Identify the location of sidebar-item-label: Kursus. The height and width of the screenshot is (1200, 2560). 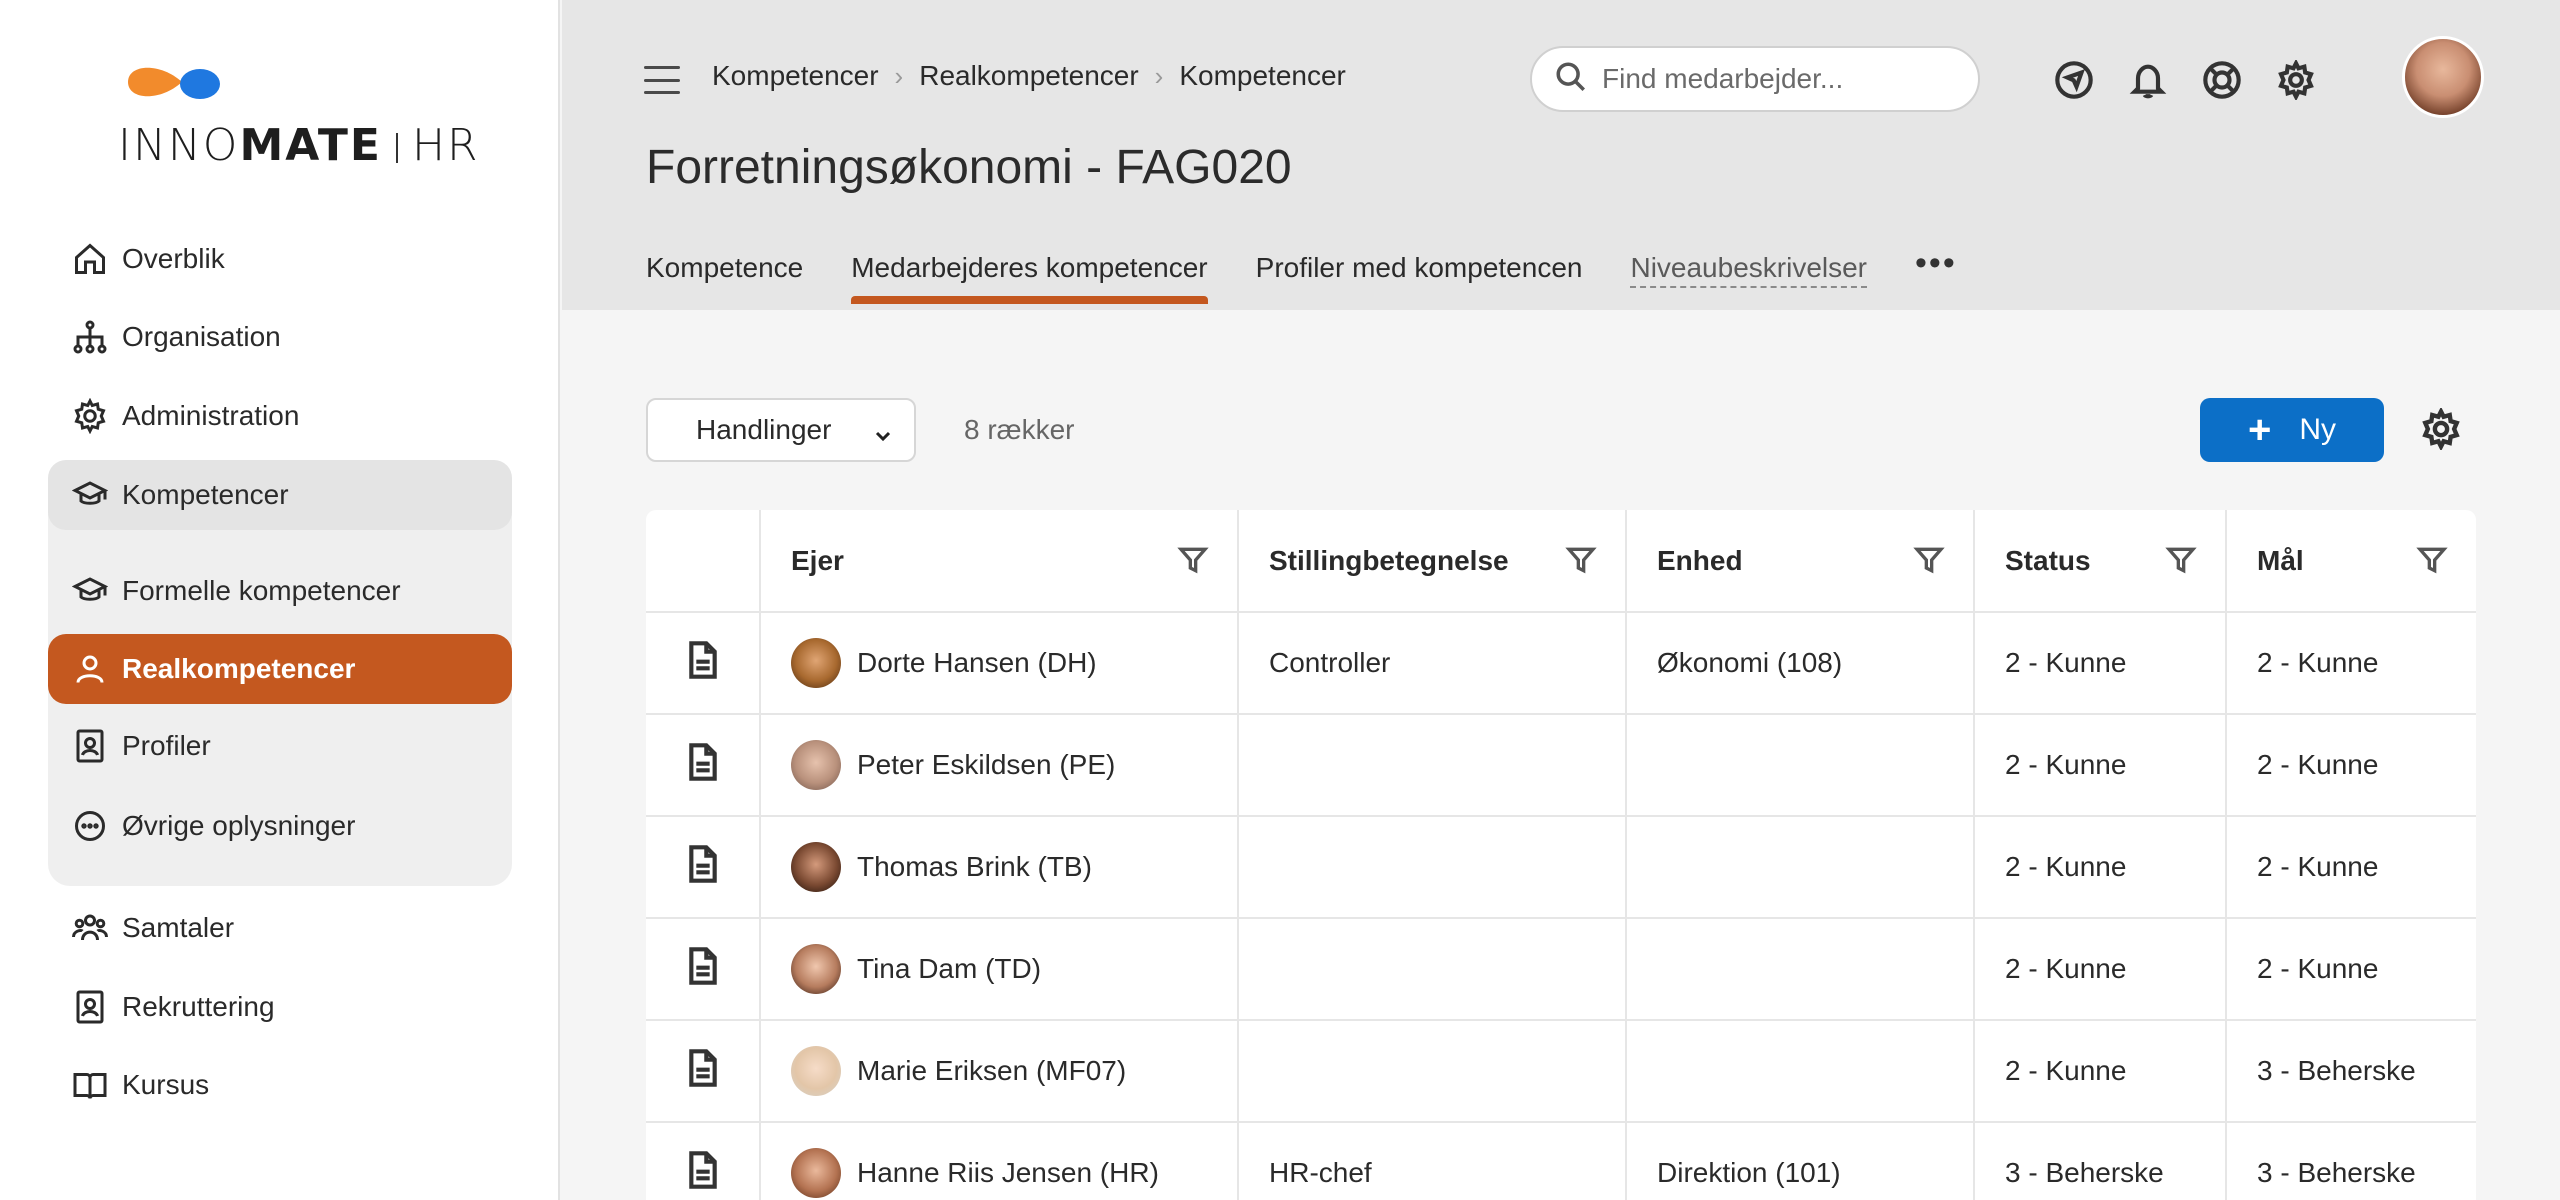
(166, 1084).